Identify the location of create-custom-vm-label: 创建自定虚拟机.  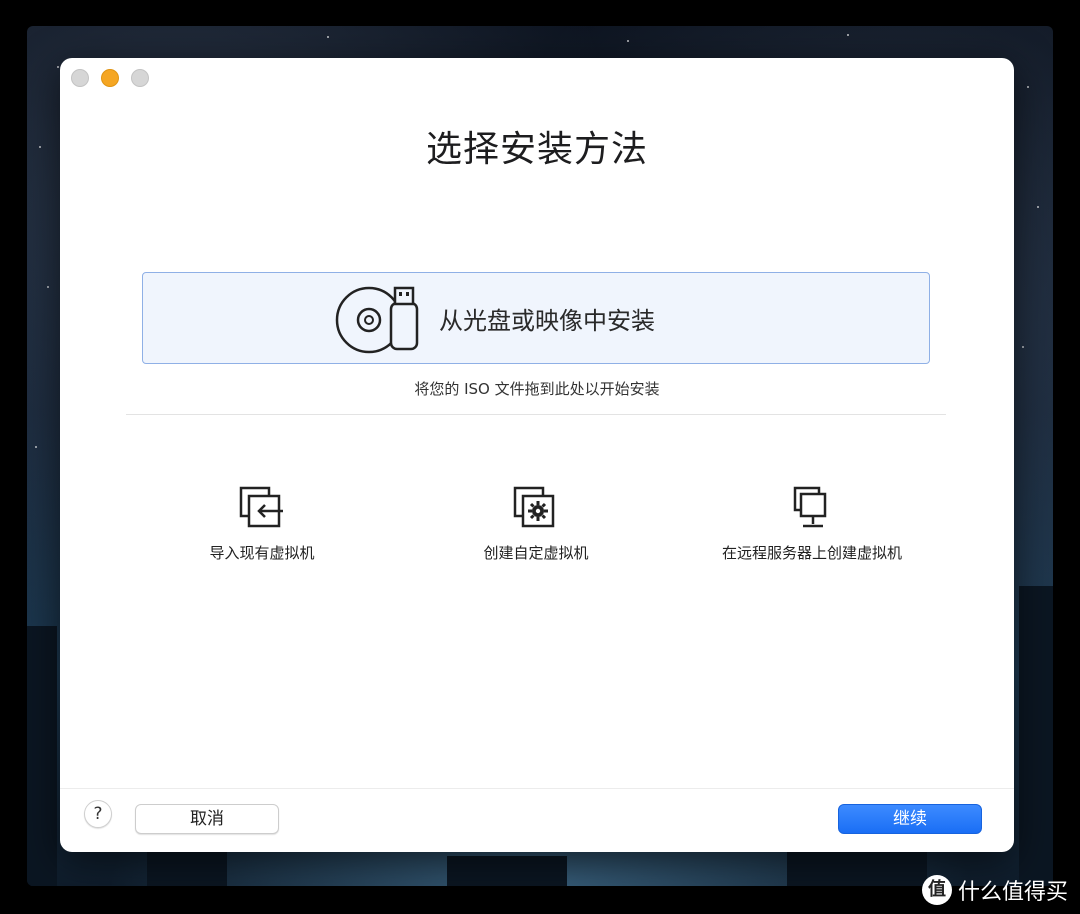
(536, 553).